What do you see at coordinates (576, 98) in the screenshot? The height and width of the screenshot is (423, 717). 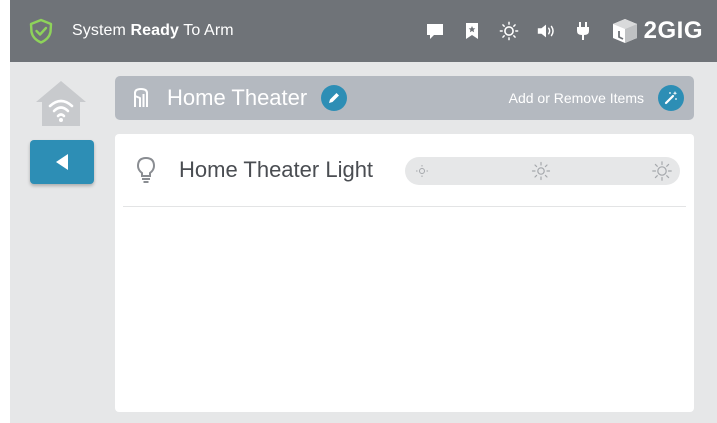 I see `add-remove-label: Add or Remove Items` at bounding box center [576, 98].